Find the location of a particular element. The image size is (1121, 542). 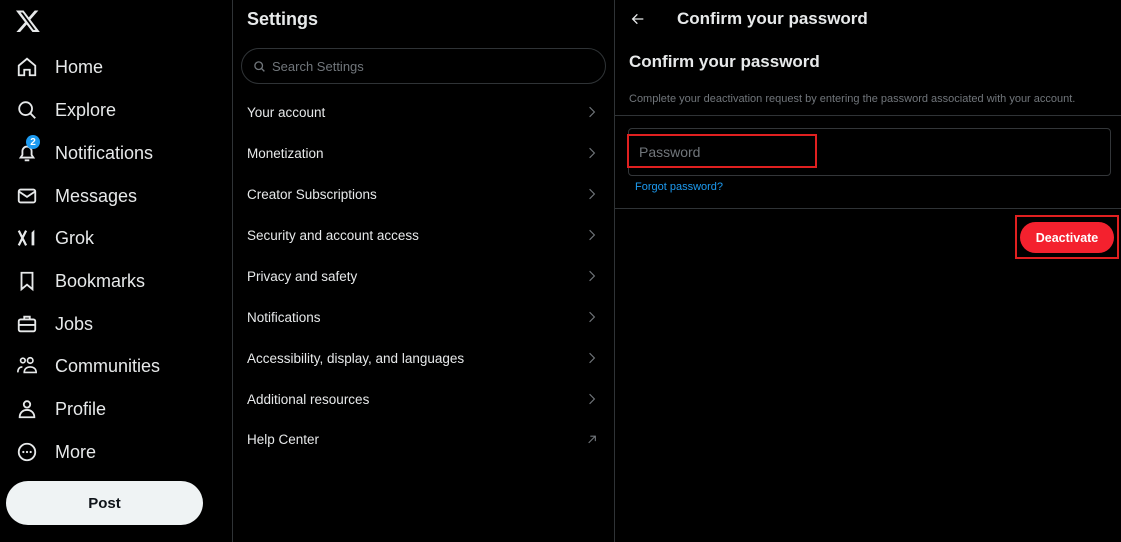

settings-title: Settings is located at coordinates (283, 19).